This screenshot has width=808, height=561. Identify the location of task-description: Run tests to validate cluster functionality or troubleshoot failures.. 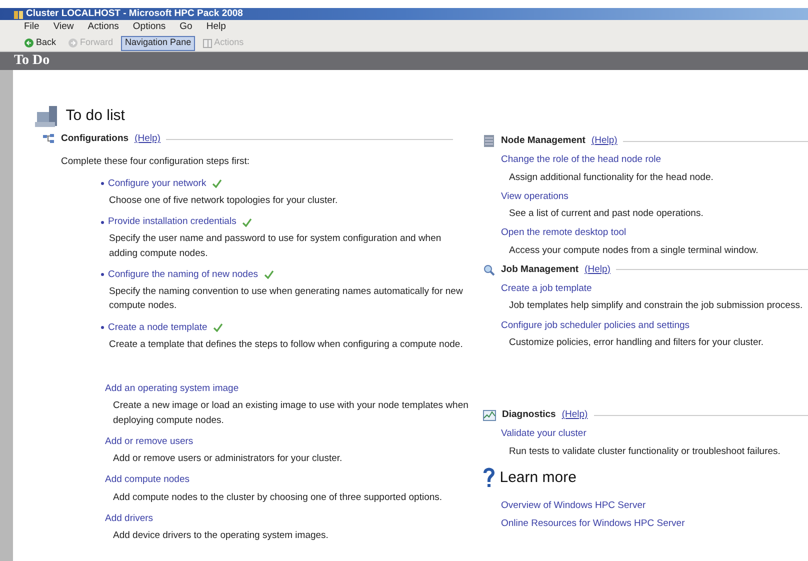
(645, 451).